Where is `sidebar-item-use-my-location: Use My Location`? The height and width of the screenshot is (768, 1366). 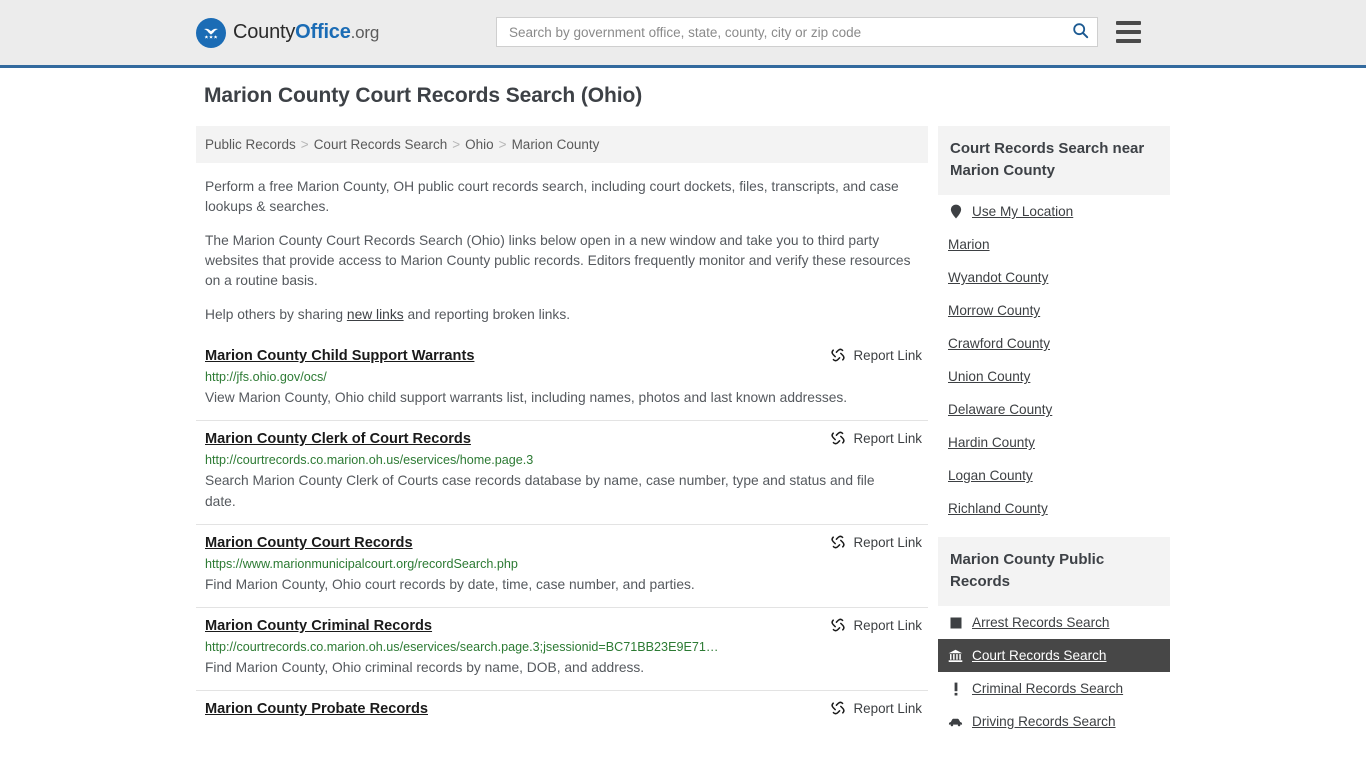 sidebar-item-use-my-location: Use My Location is located at coordinates (1054, 211).